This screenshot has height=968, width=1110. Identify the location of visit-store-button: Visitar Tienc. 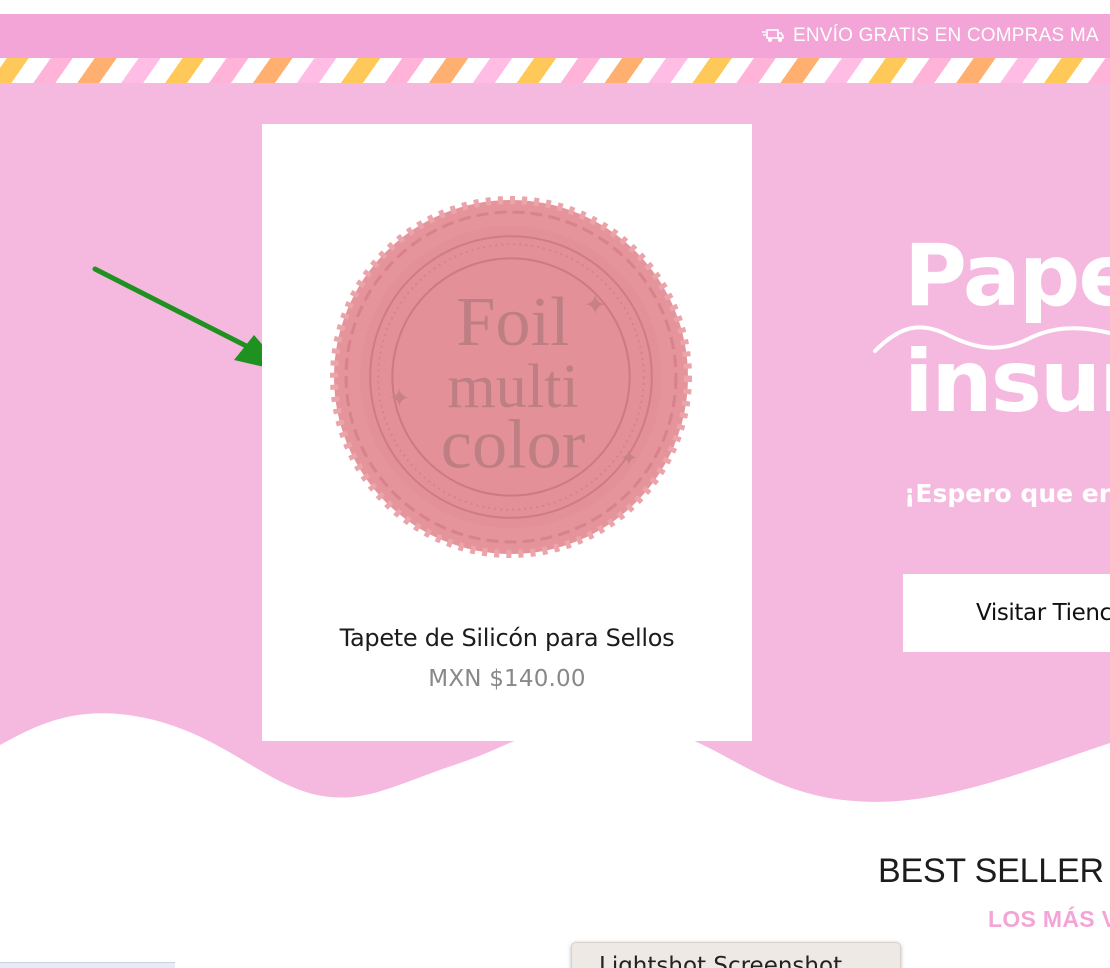
(1006, 613).